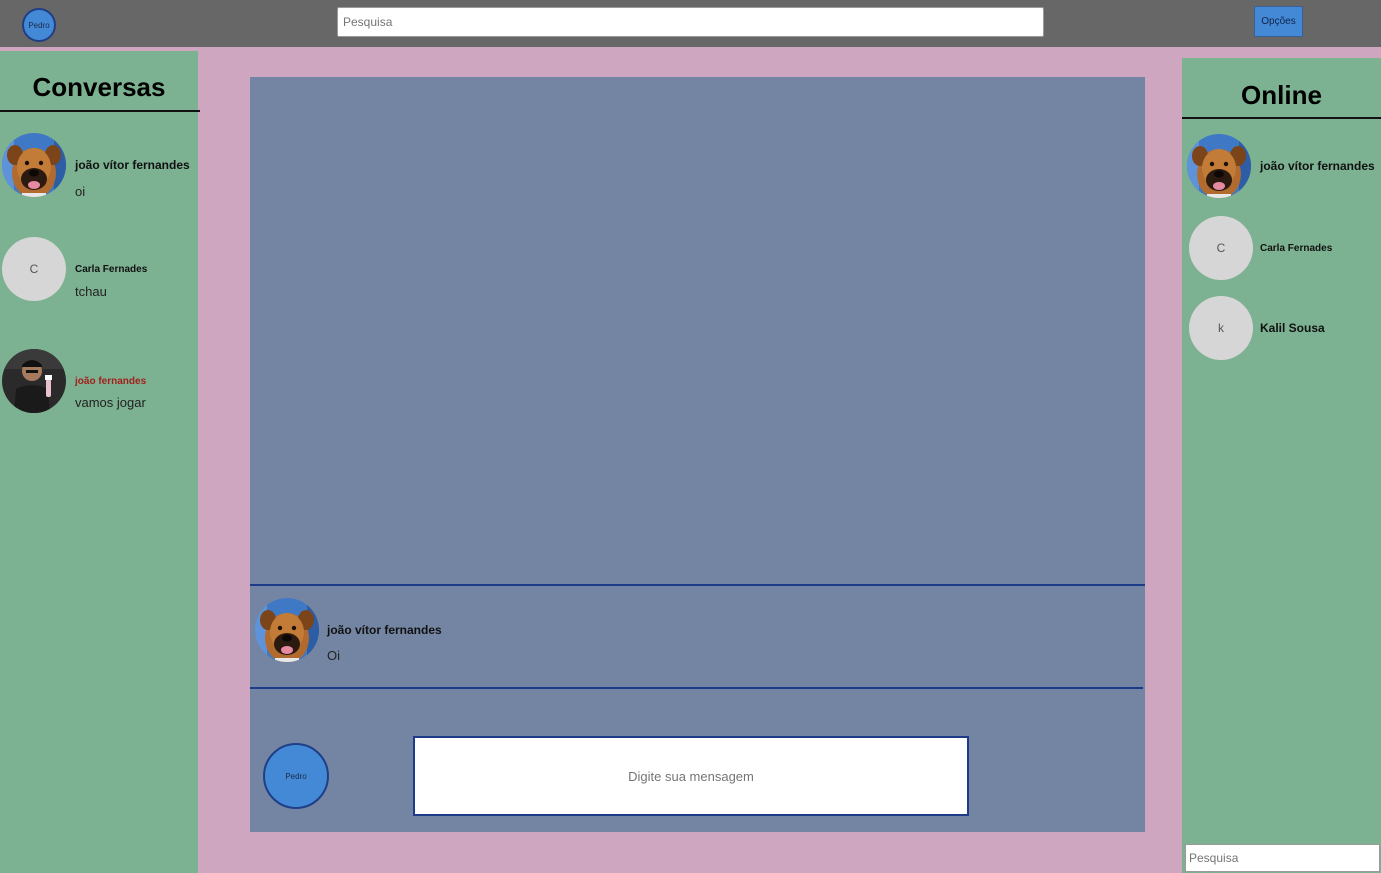 Image resolution: width=1381 pixels, height=873 pixels. I want to click on online-search-input, so click(1282, 858).